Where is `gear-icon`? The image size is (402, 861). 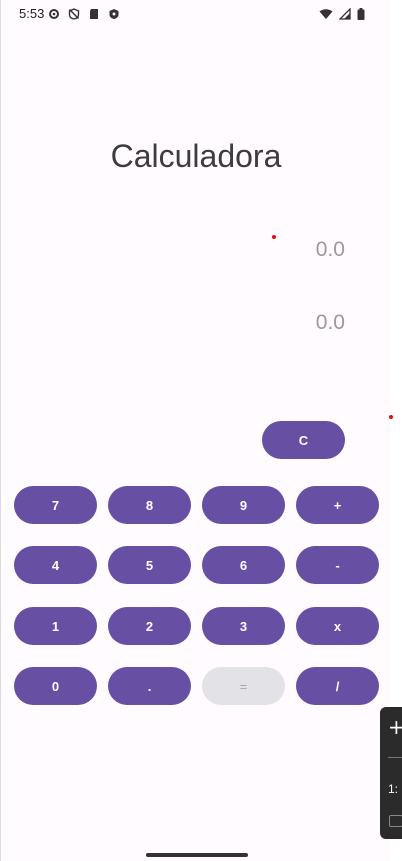
gear-icon is located at coordinates (54, 14).